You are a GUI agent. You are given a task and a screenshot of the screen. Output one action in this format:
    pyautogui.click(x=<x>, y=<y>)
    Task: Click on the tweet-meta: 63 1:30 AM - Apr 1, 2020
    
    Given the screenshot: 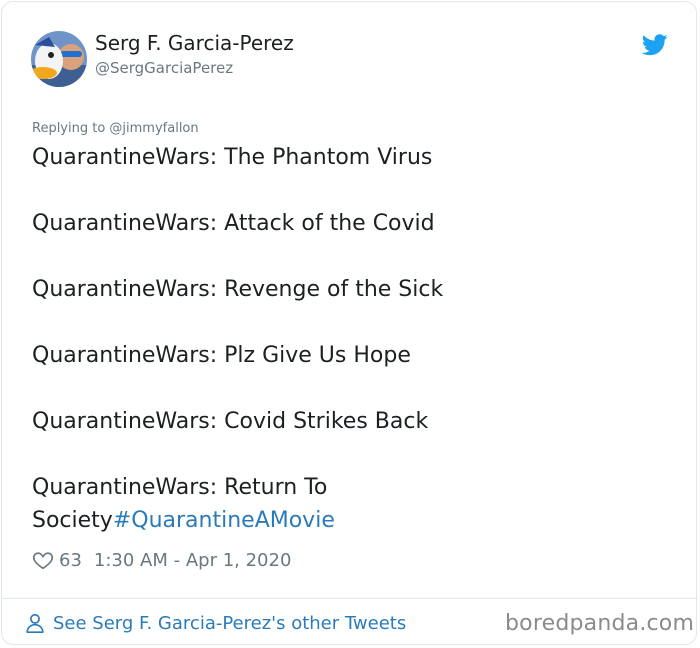 What is the action you would take?
    pyautogui.click(x=161, y=560)
    